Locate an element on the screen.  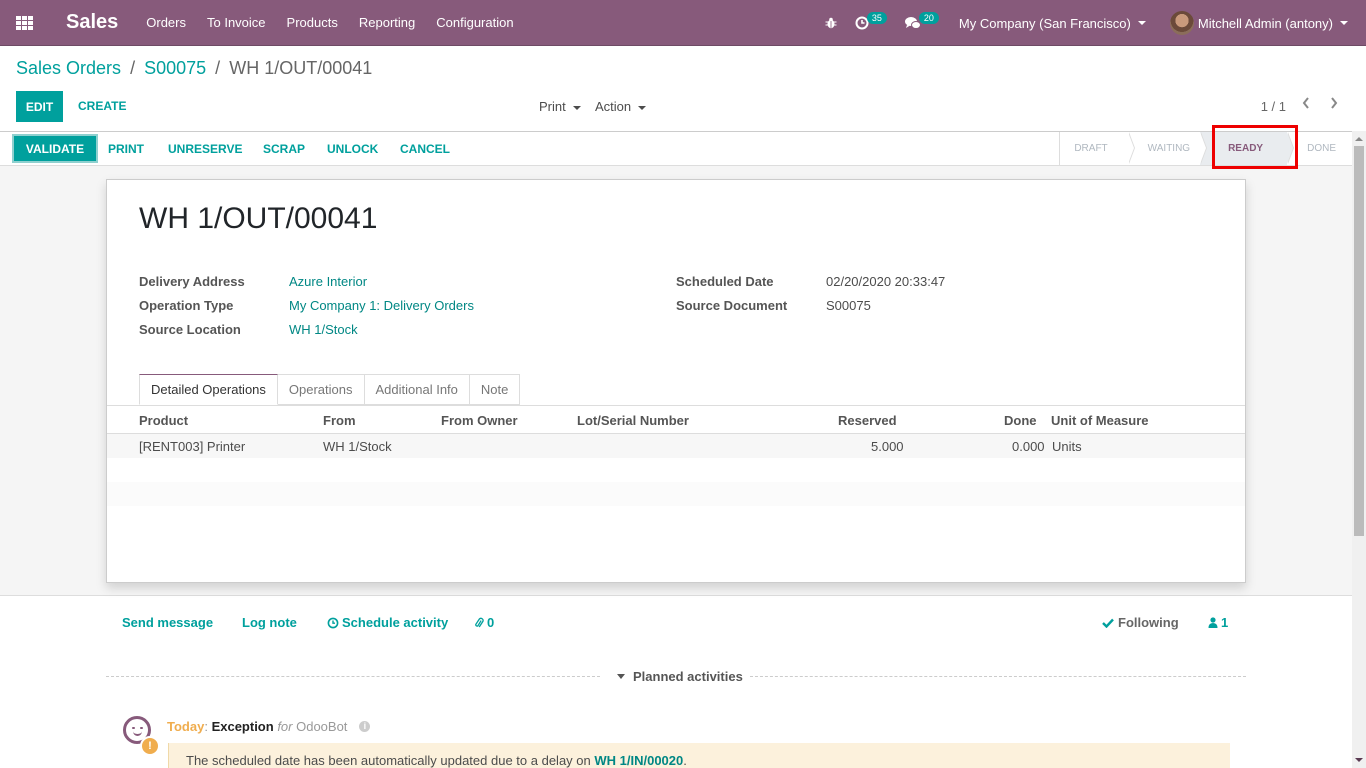
scroll-up-arrow-icon is located at coordinates (1359, 139).